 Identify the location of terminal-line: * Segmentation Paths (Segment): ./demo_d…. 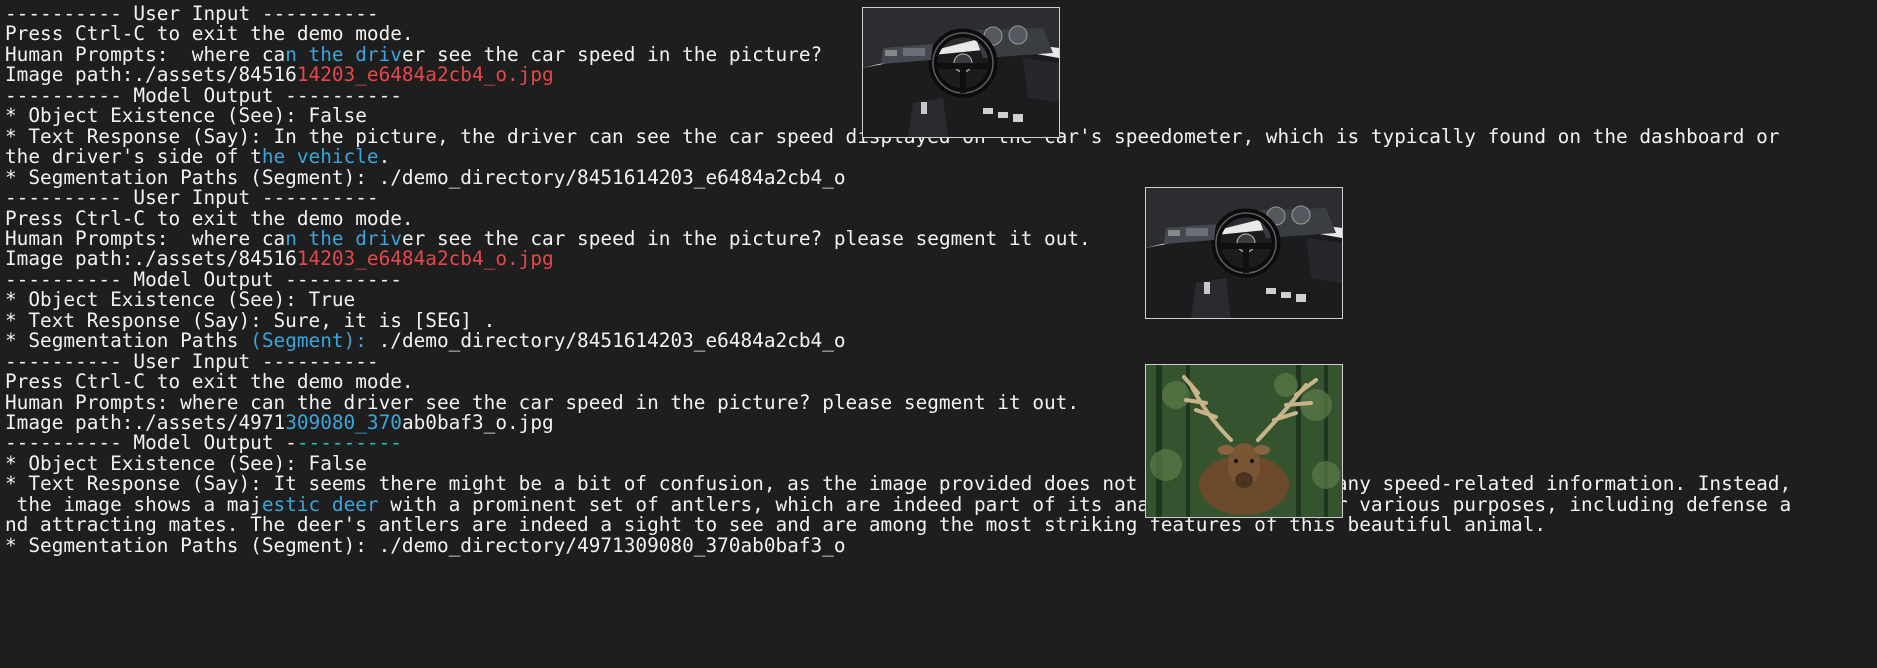
(425, 546).